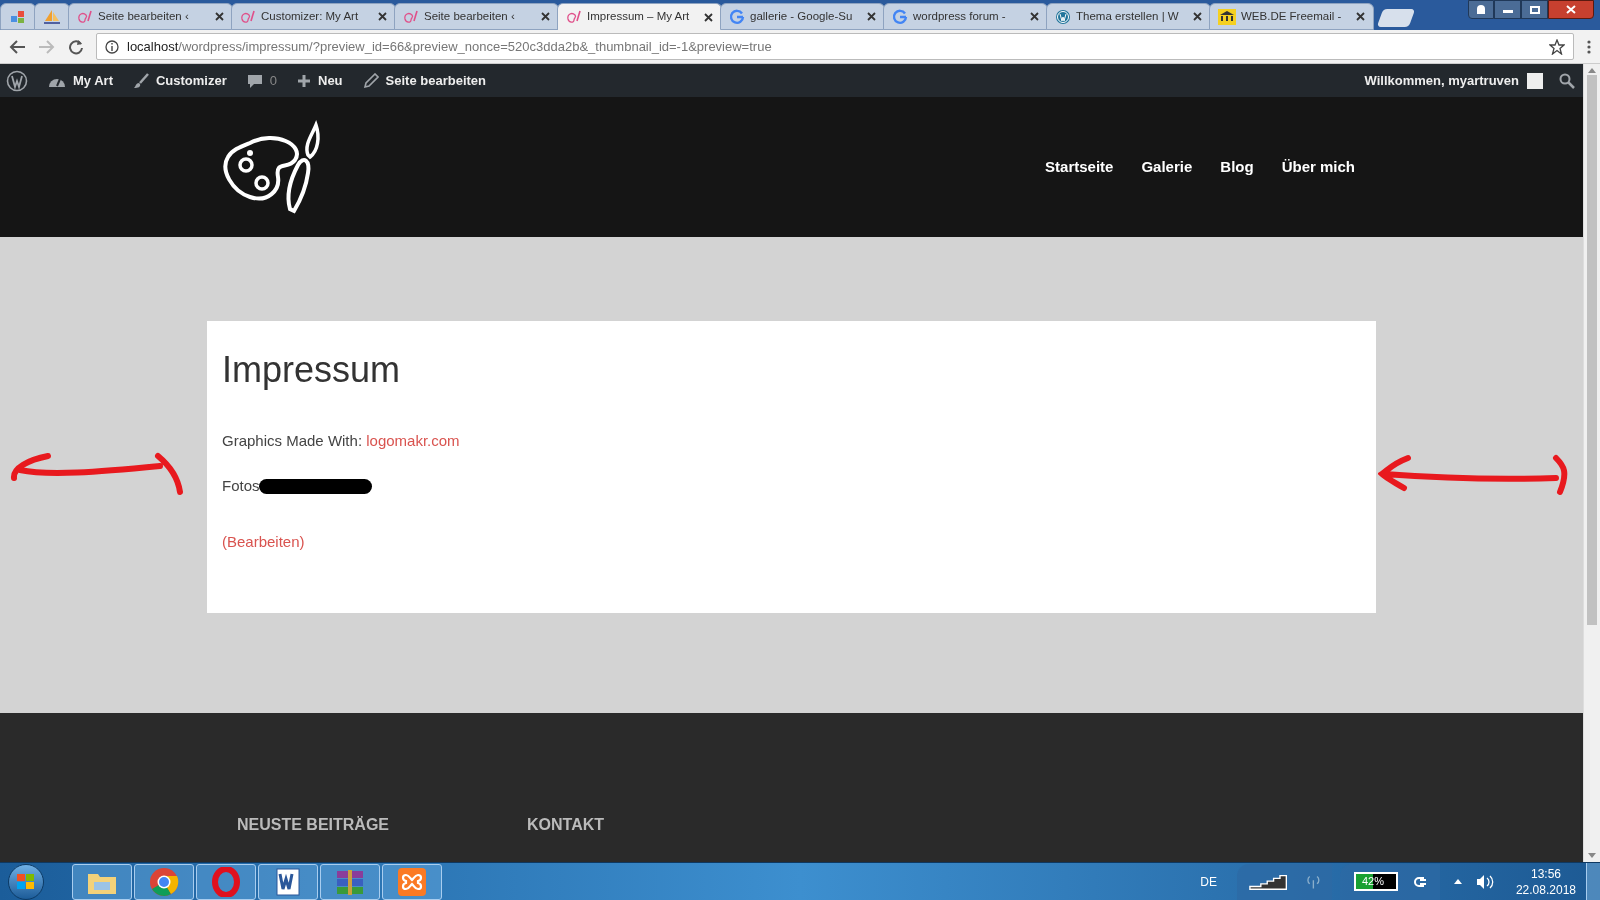 The image size is (1600, 900). I want to click on browser-tab, so click(52, 16).